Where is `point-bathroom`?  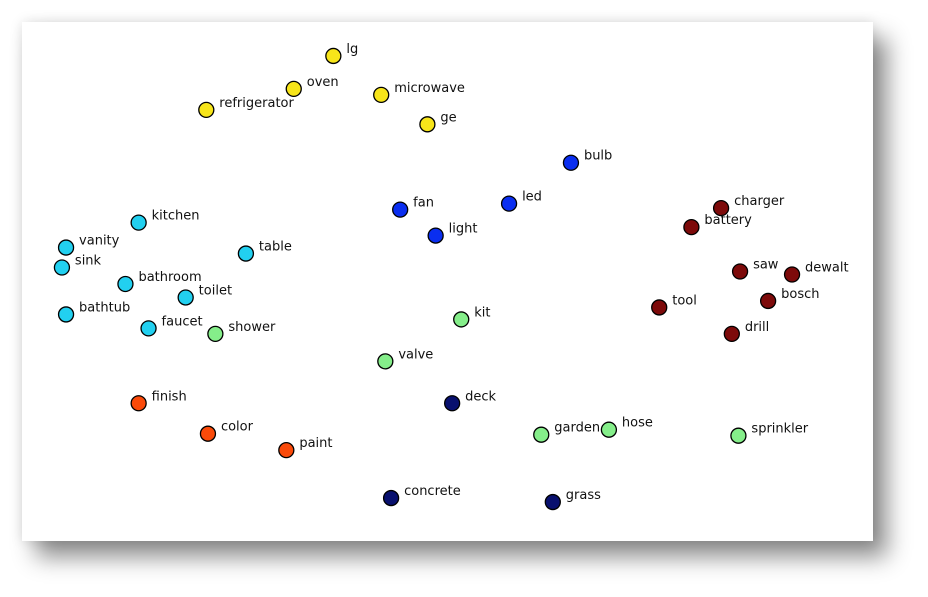
point-bathroom is located at coordinates (125, 284).